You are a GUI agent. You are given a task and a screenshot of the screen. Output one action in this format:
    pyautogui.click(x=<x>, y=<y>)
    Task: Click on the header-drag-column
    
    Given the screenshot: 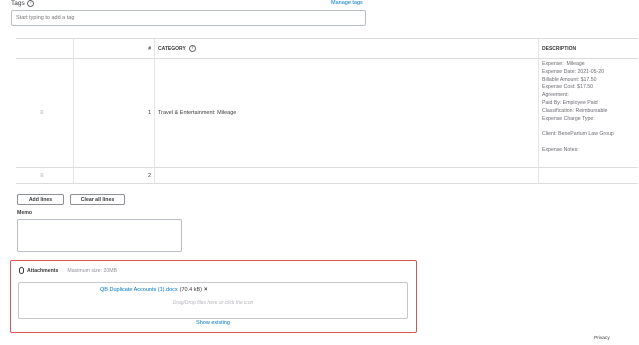 What is the action you would take?
    pyautogui.click(x=45, y=48)
    